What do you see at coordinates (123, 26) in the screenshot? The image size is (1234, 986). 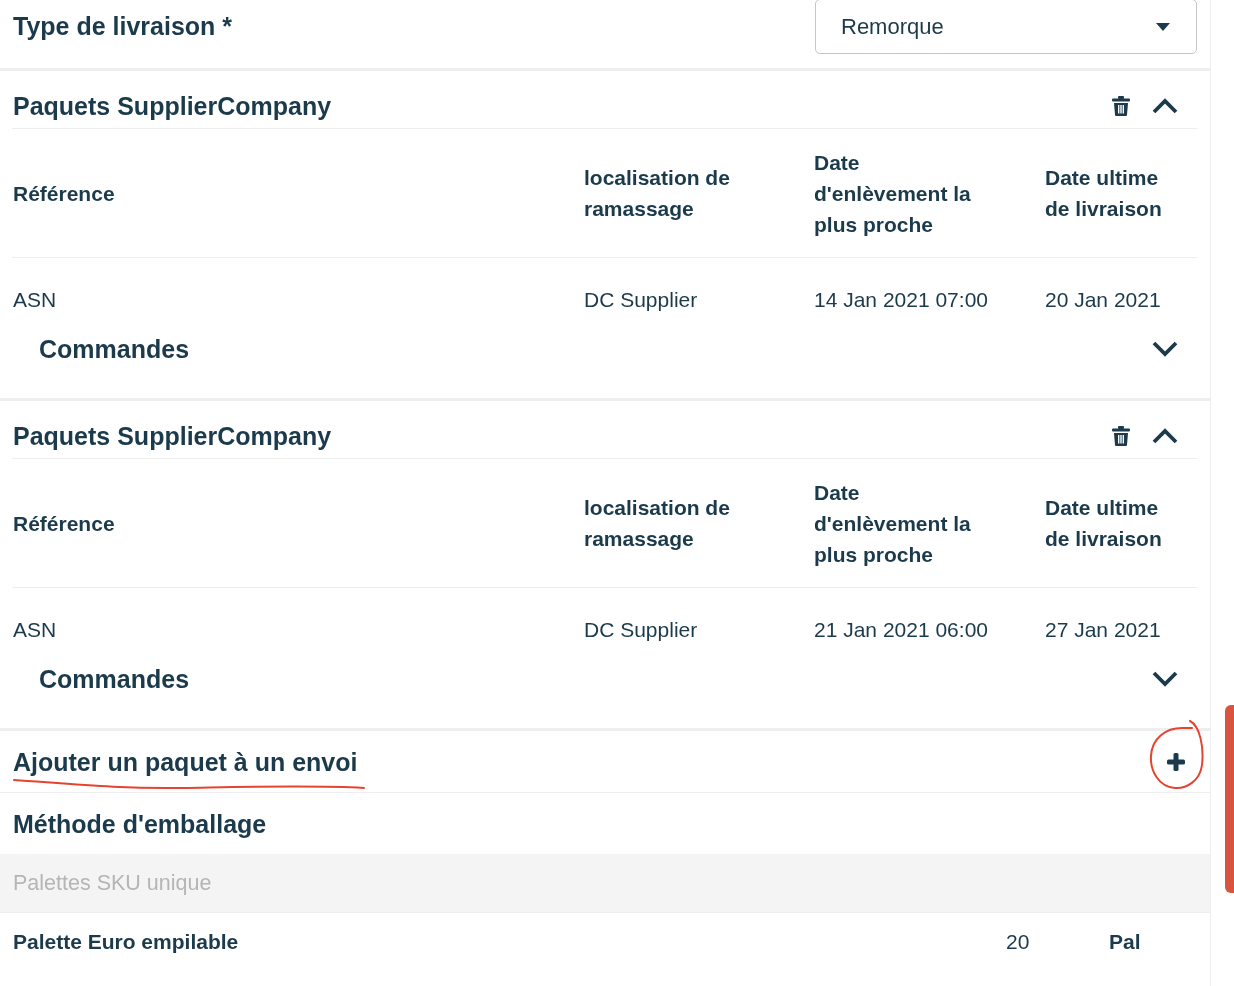 I see `field-label: Type de livraison *` at bounding box center [123, 26].